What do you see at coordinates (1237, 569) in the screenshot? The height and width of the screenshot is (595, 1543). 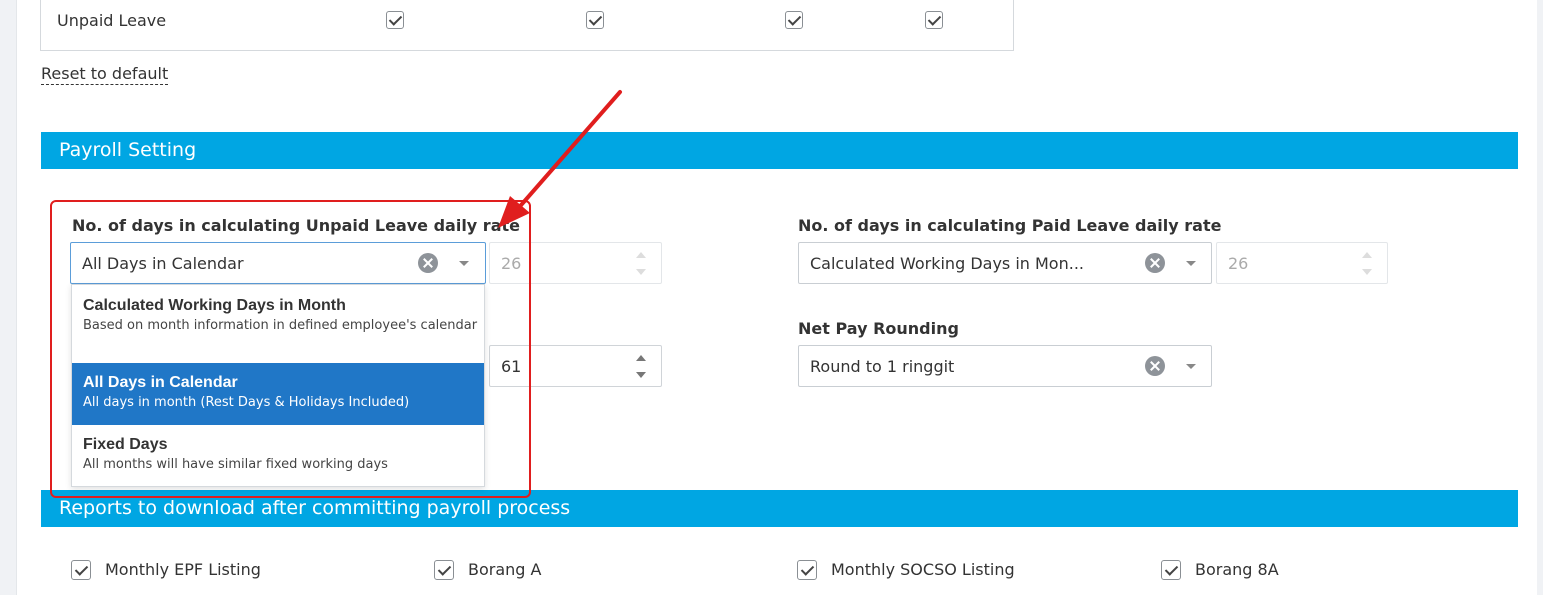 I see `report-label: Borang 8A` at bounding box center [1237, 569].